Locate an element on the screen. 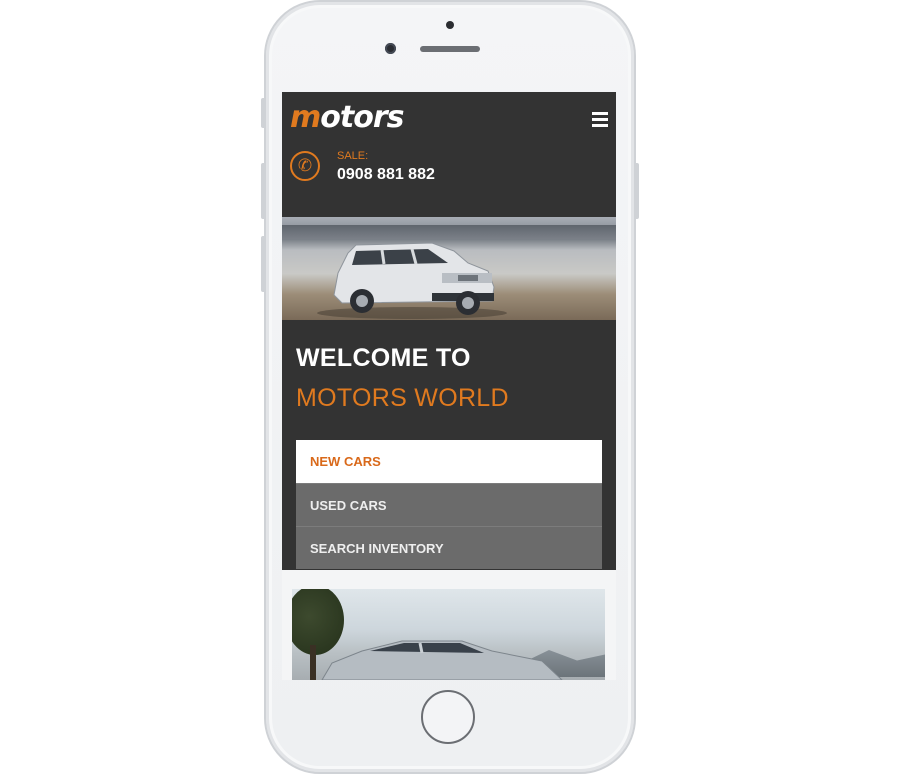 The height and width of the screenshot is (780, 900). power-button is located at coordinates (636, 191).